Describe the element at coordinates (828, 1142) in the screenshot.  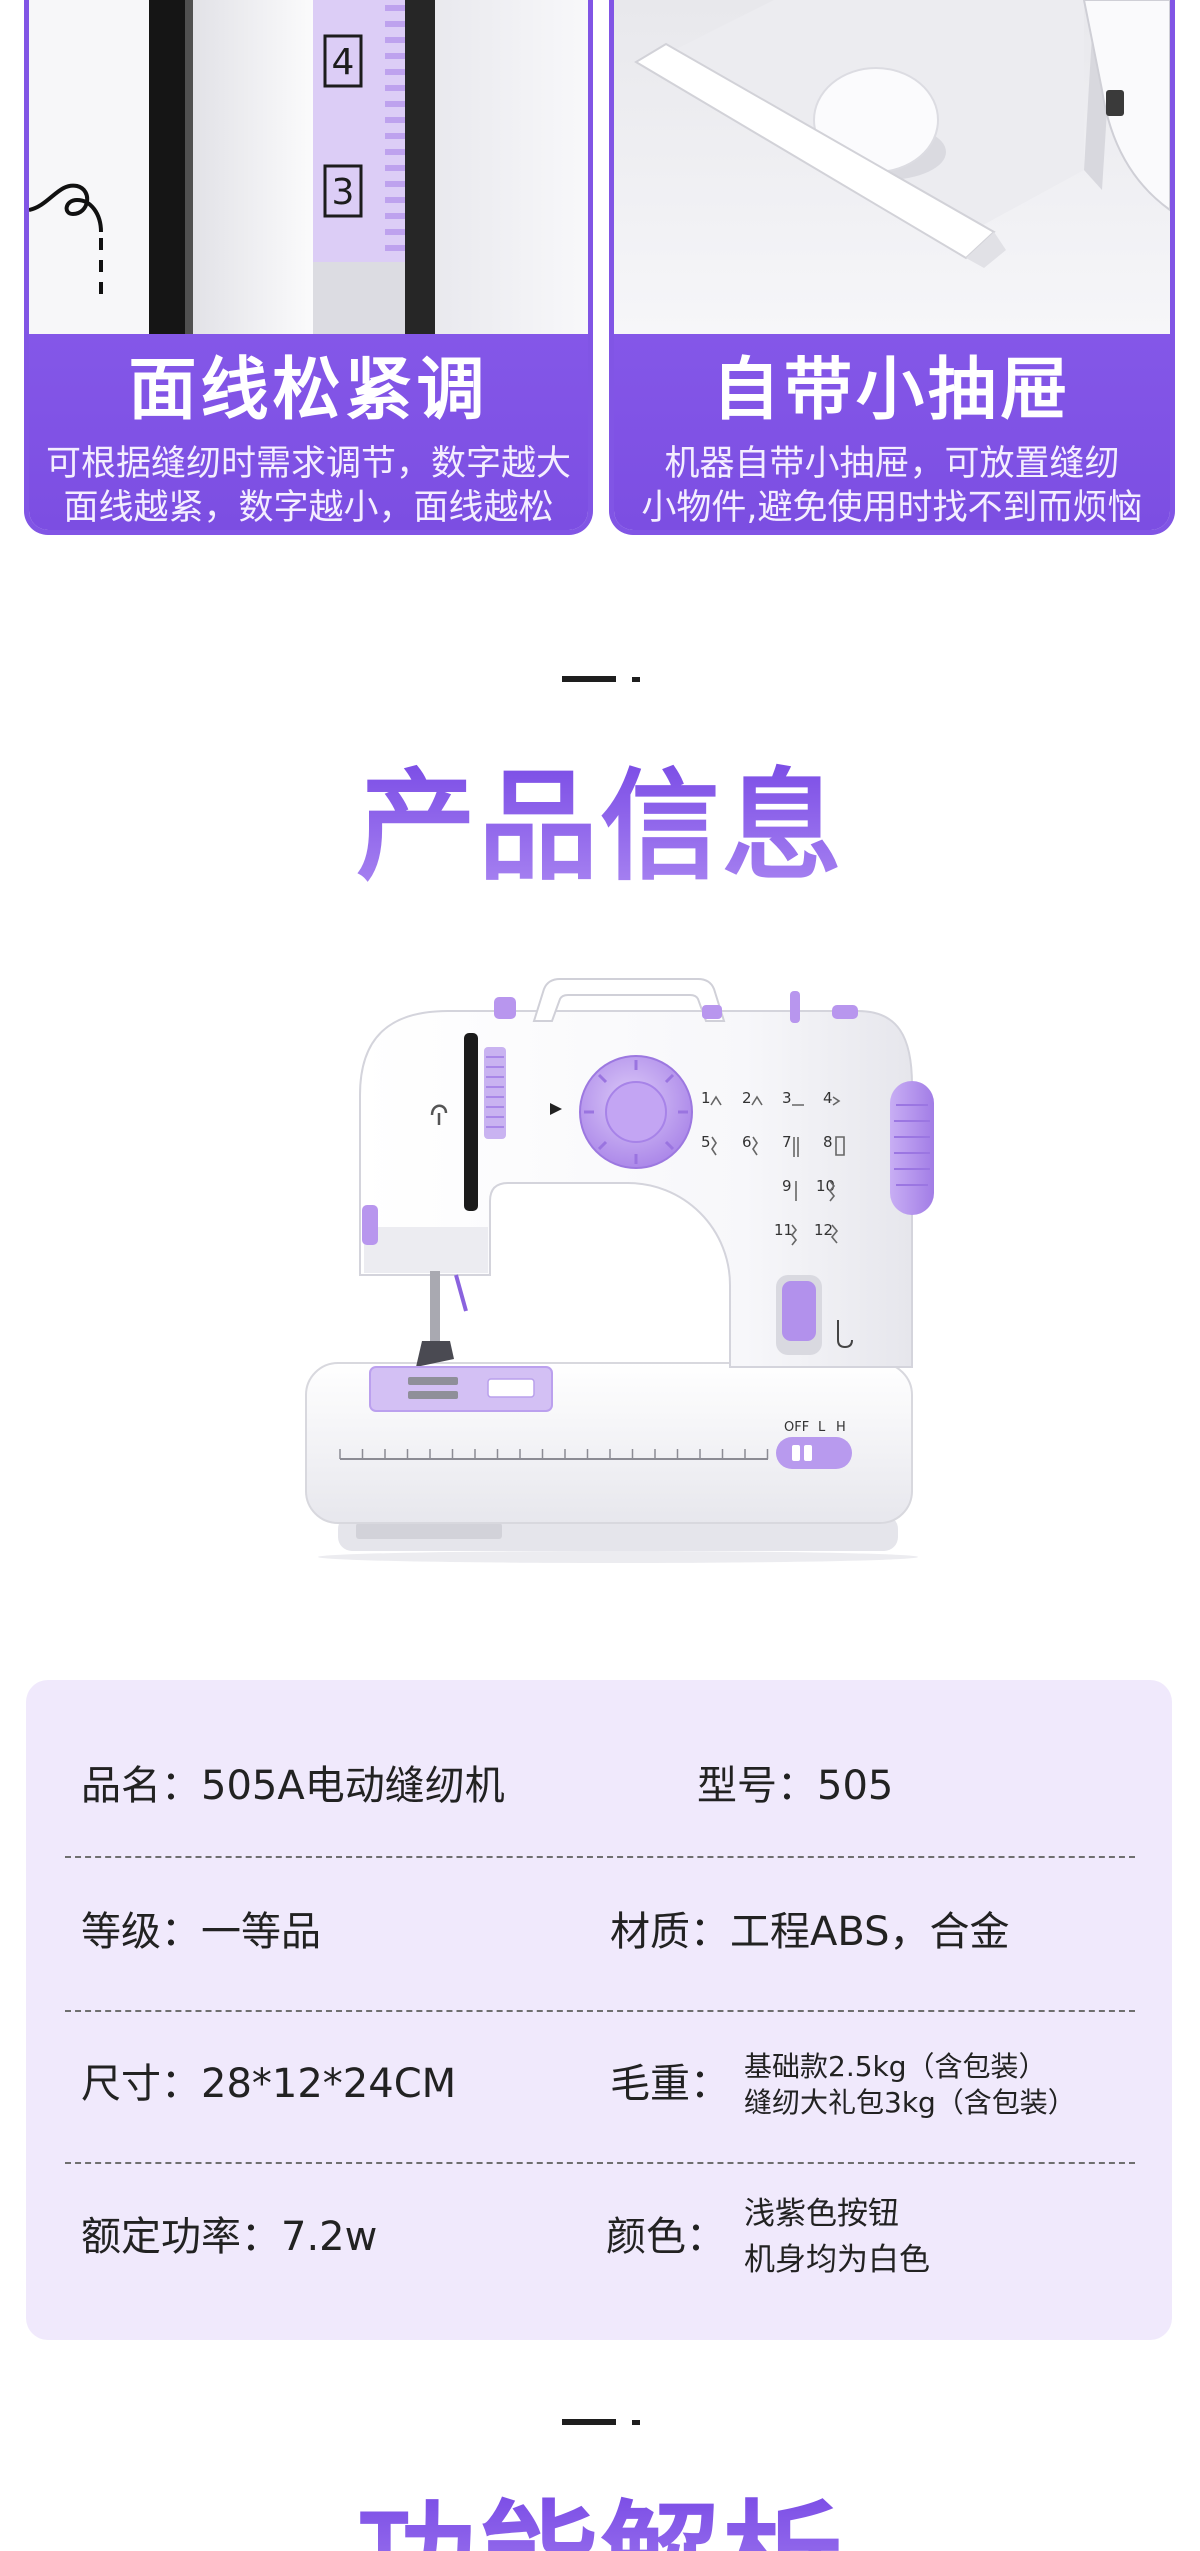
I see `stitch-number: 8` at that location.